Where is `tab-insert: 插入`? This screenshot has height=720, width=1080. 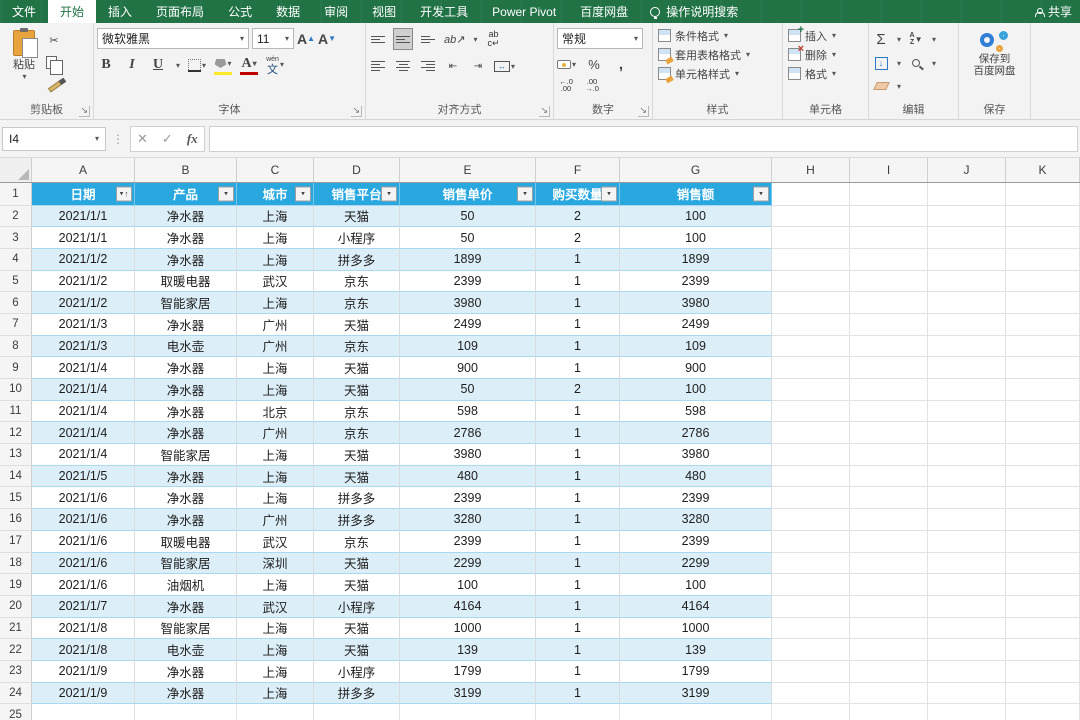
tab-insert: 插入 is located at coordinates (120, 11).